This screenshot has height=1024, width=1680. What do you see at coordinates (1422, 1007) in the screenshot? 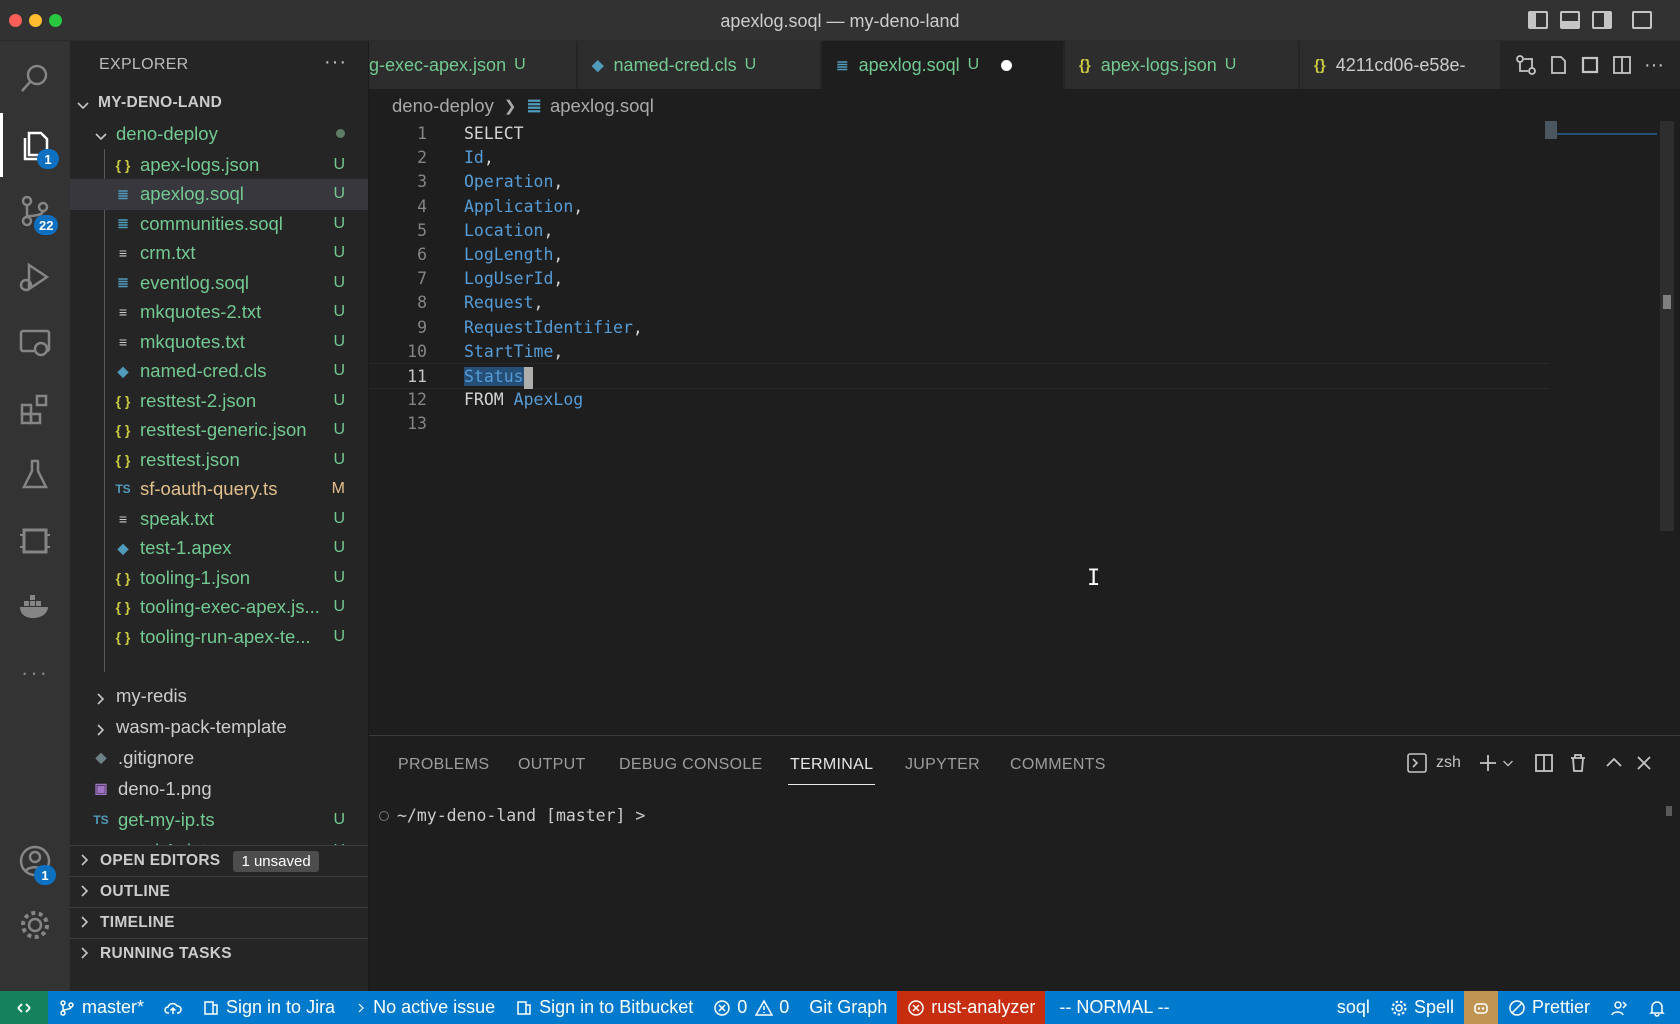
I see `spell-check-item: Spell` at bounding box center [1422, 1007].